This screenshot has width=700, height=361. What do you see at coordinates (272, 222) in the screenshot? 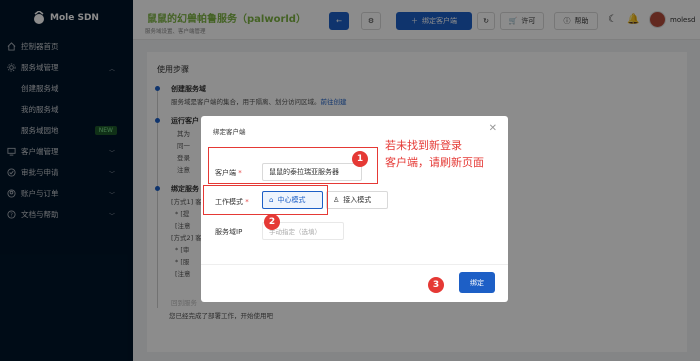
I see `annotation-number-2: 2` at bounding box center [272, 222].